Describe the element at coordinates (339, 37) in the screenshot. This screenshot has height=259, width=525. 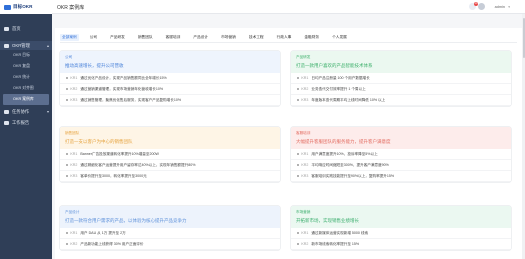
I see `tab-personal-growth: 个人发展` at that location.